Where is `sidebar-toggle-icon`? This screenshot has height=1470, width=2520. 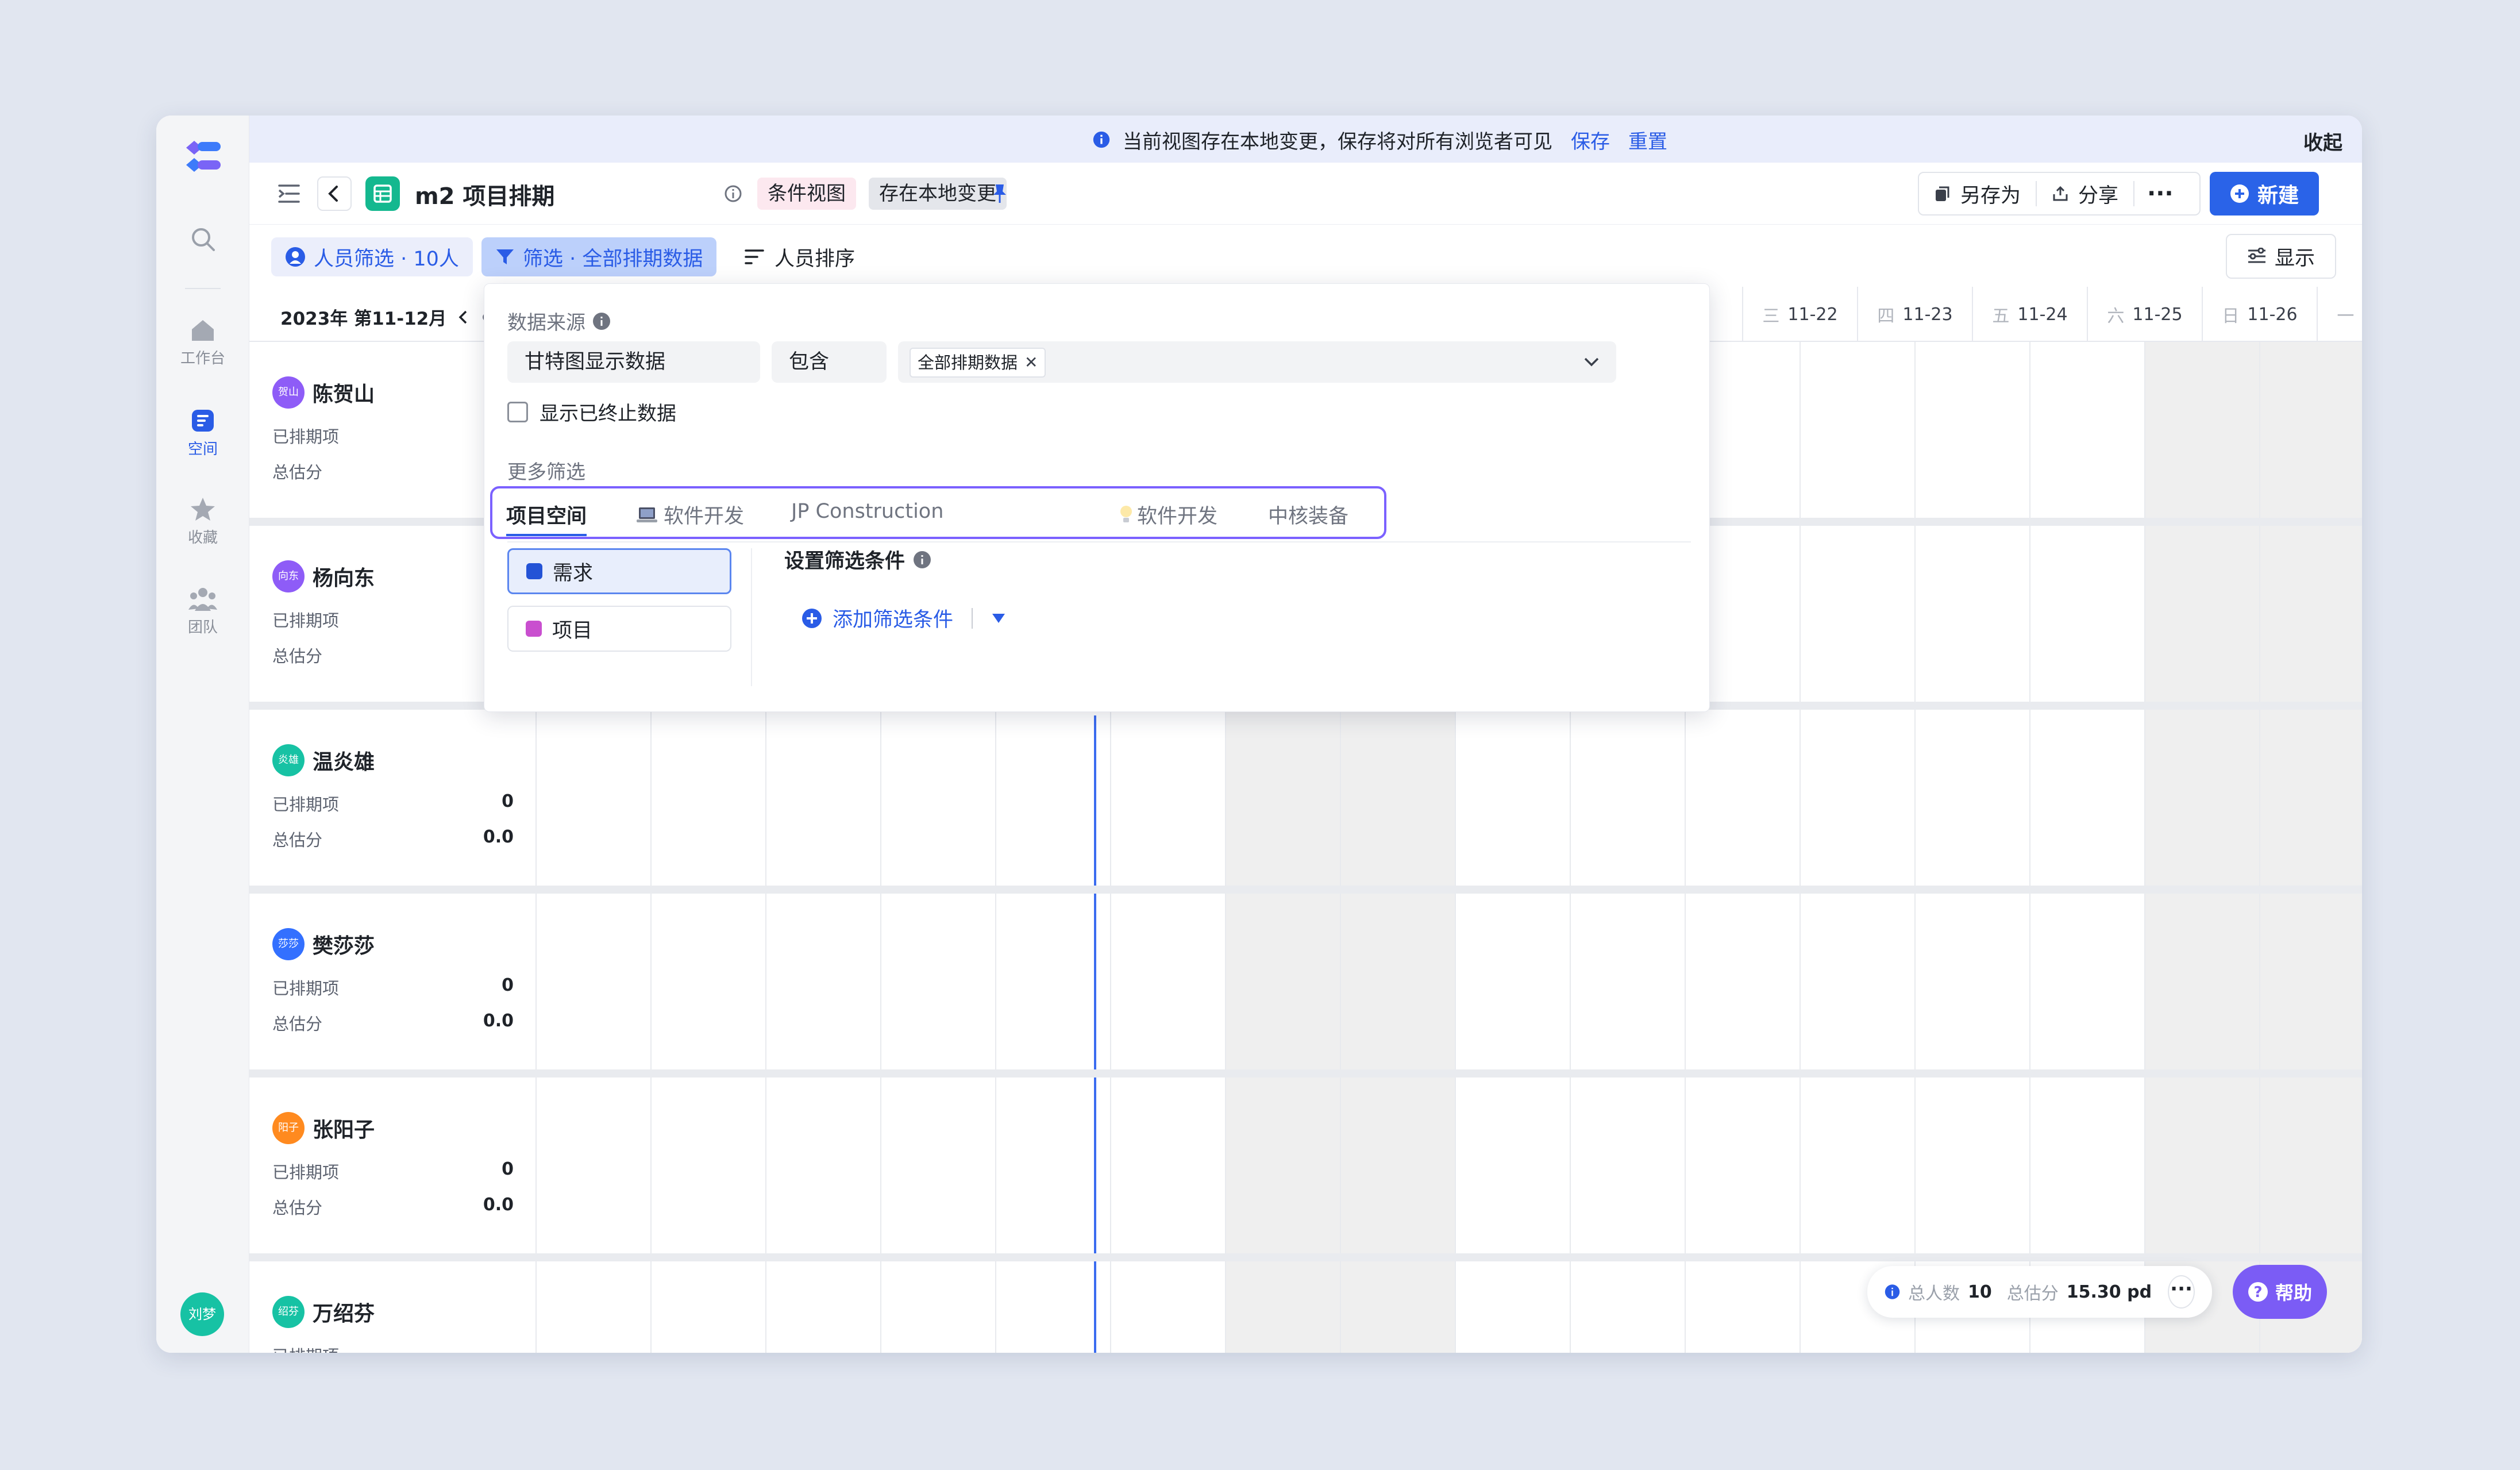
sidebar-toggle-icon is located at coordinates (289, 193).